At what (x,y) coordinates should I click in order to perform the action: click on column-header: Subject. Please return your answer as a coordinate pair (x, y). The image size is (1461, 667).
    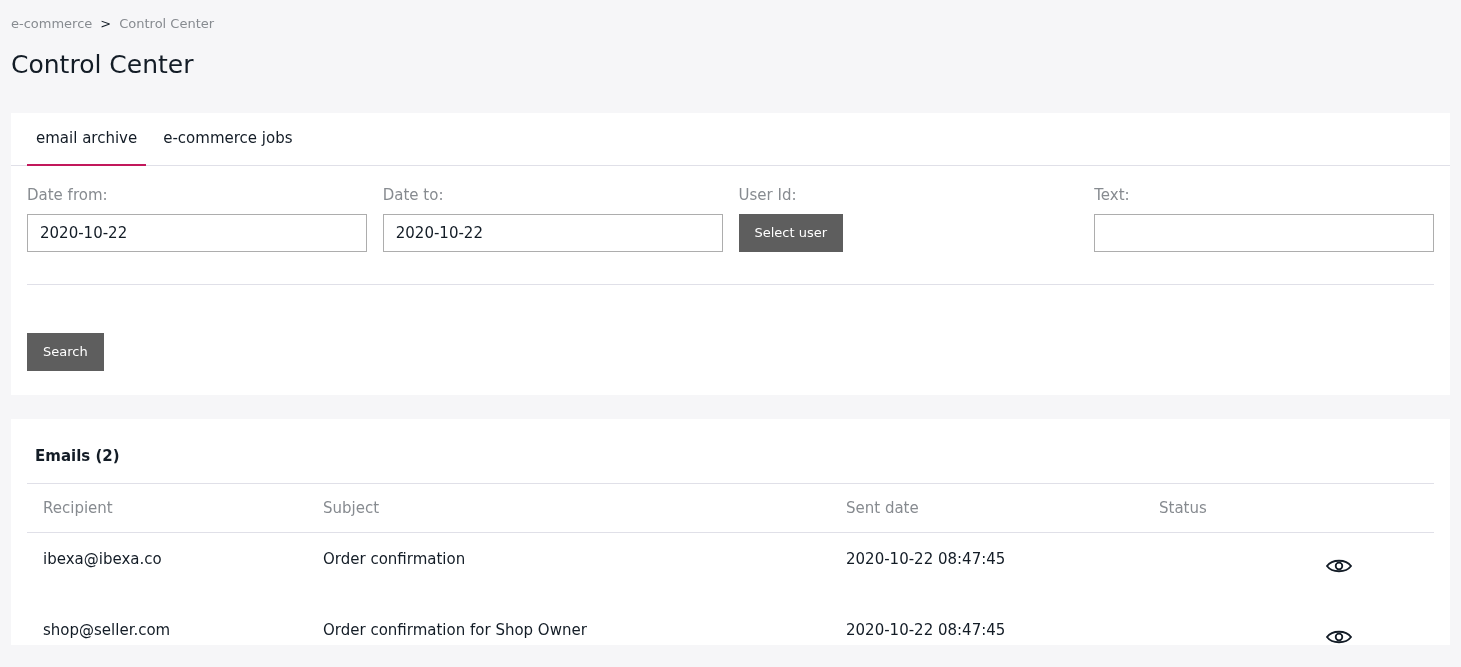
    Looking at the image, I should click on (351, 507).